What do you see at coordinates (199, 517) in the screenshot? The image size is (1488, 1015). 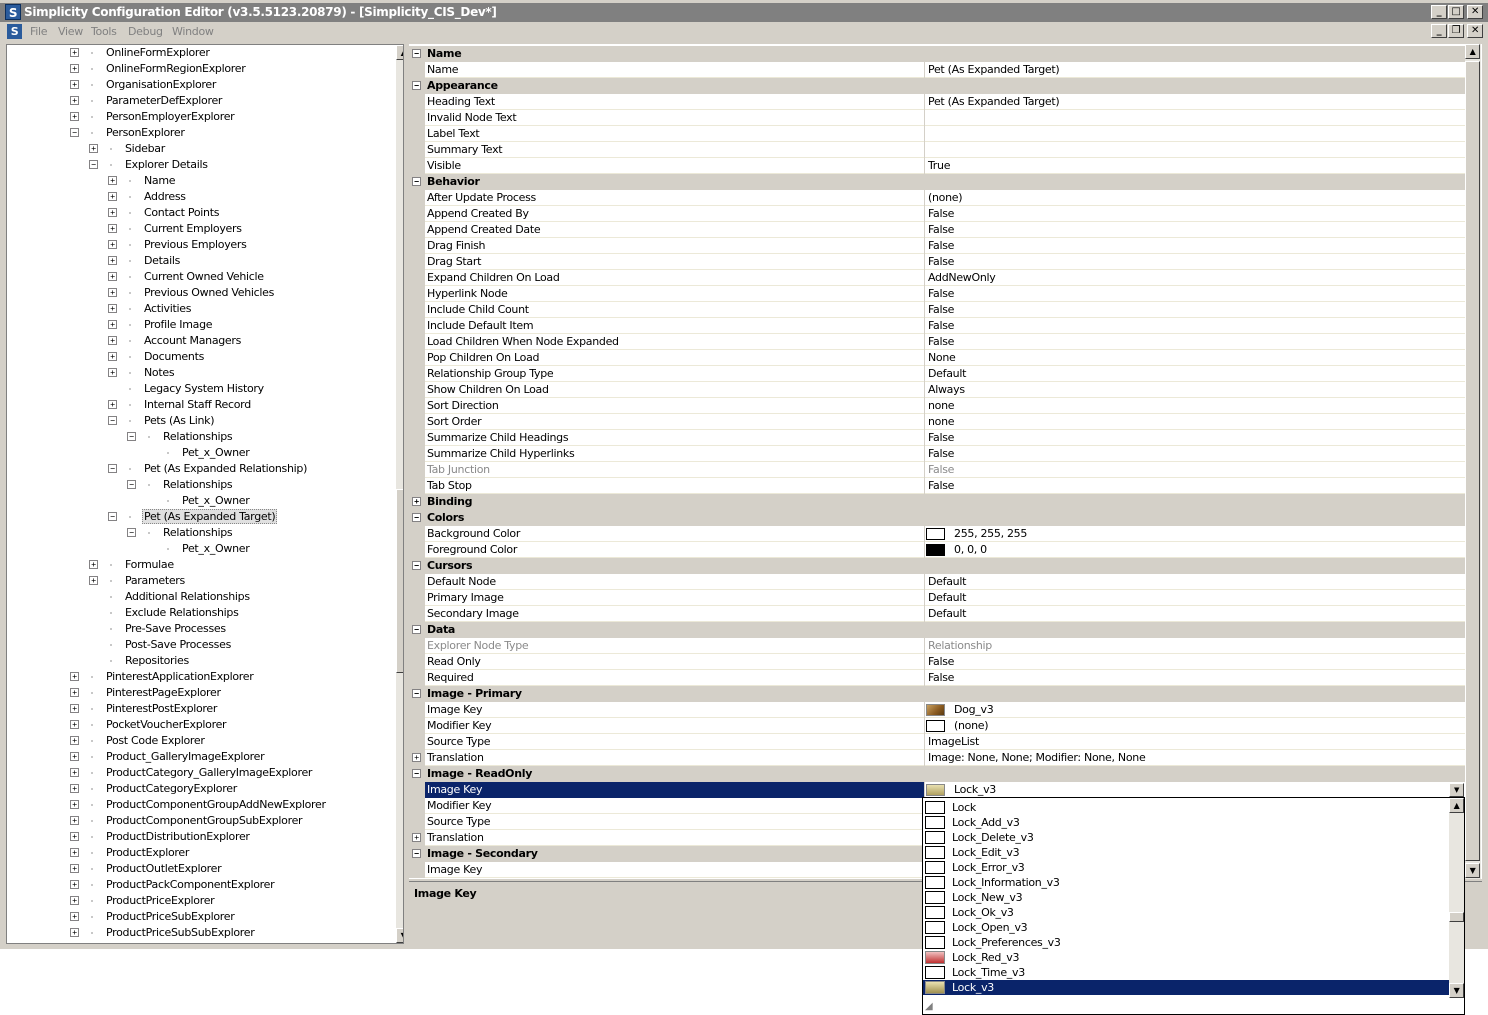 I see `tree-node: − Pet (As Expanded Target)` at bounding box center [199, 517].